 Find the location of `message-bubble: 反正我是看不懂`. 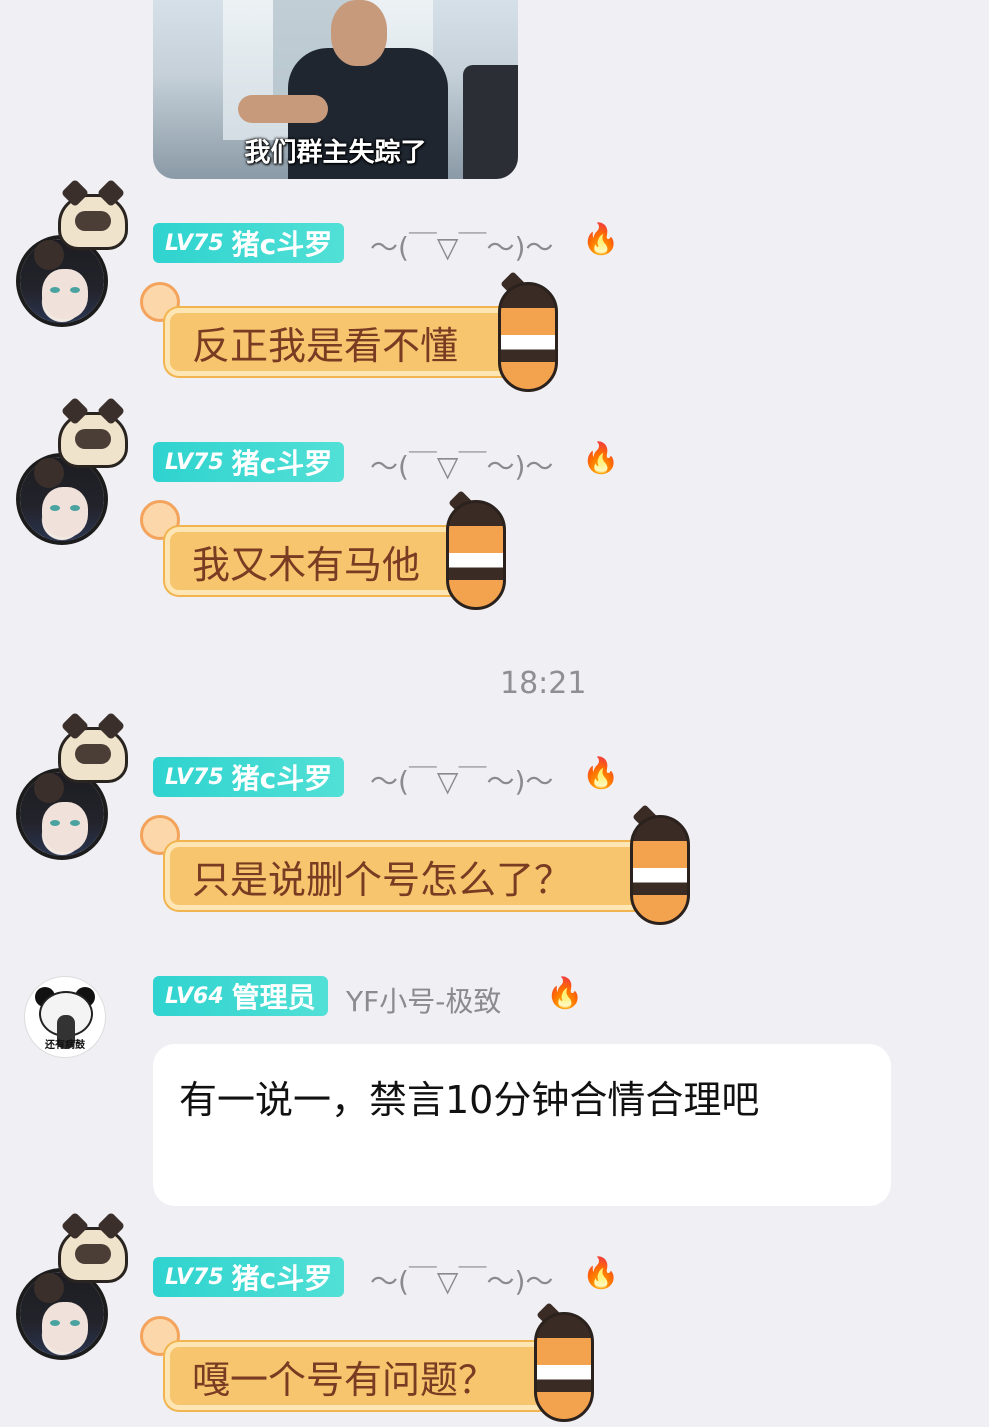

message-bubble: 反正我是看不懂 is located at coordinates (345, 342).